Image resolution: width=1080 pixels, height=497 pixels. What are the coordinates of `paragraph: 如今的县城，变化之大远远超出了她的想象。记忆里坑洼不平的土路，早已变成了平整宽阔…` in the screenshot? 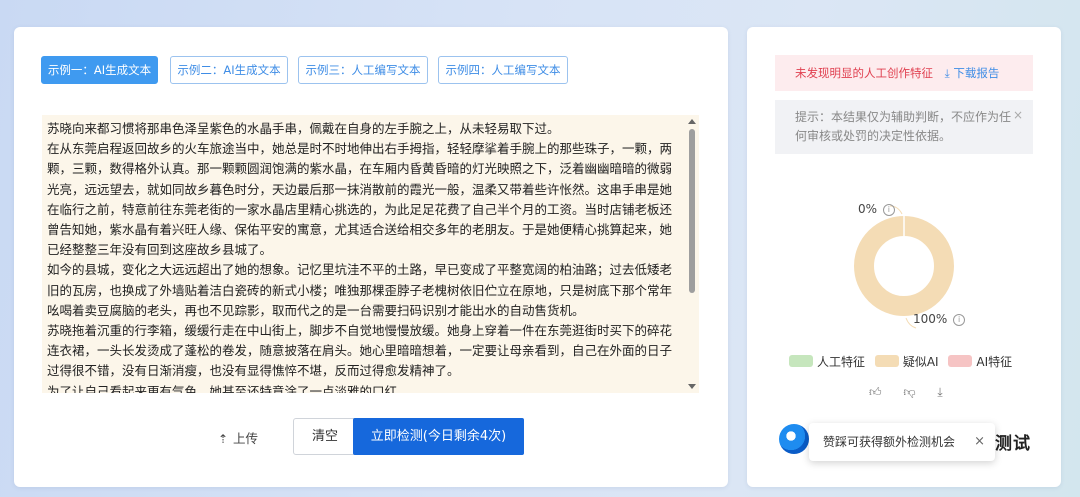 It's located at (360, 290).